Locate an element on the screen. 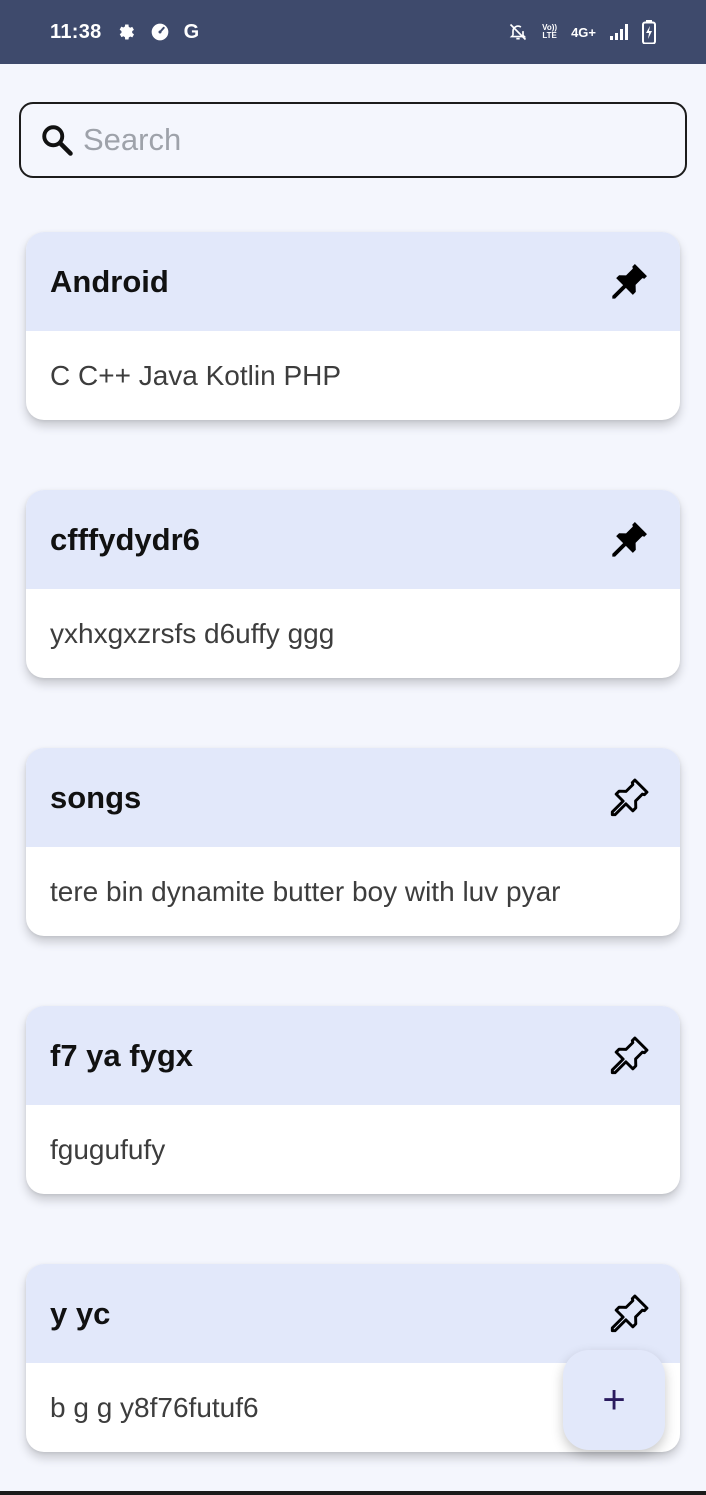 This screenshot has height=1495, width=706. note-title: songs is located at coordinates (96, 797).